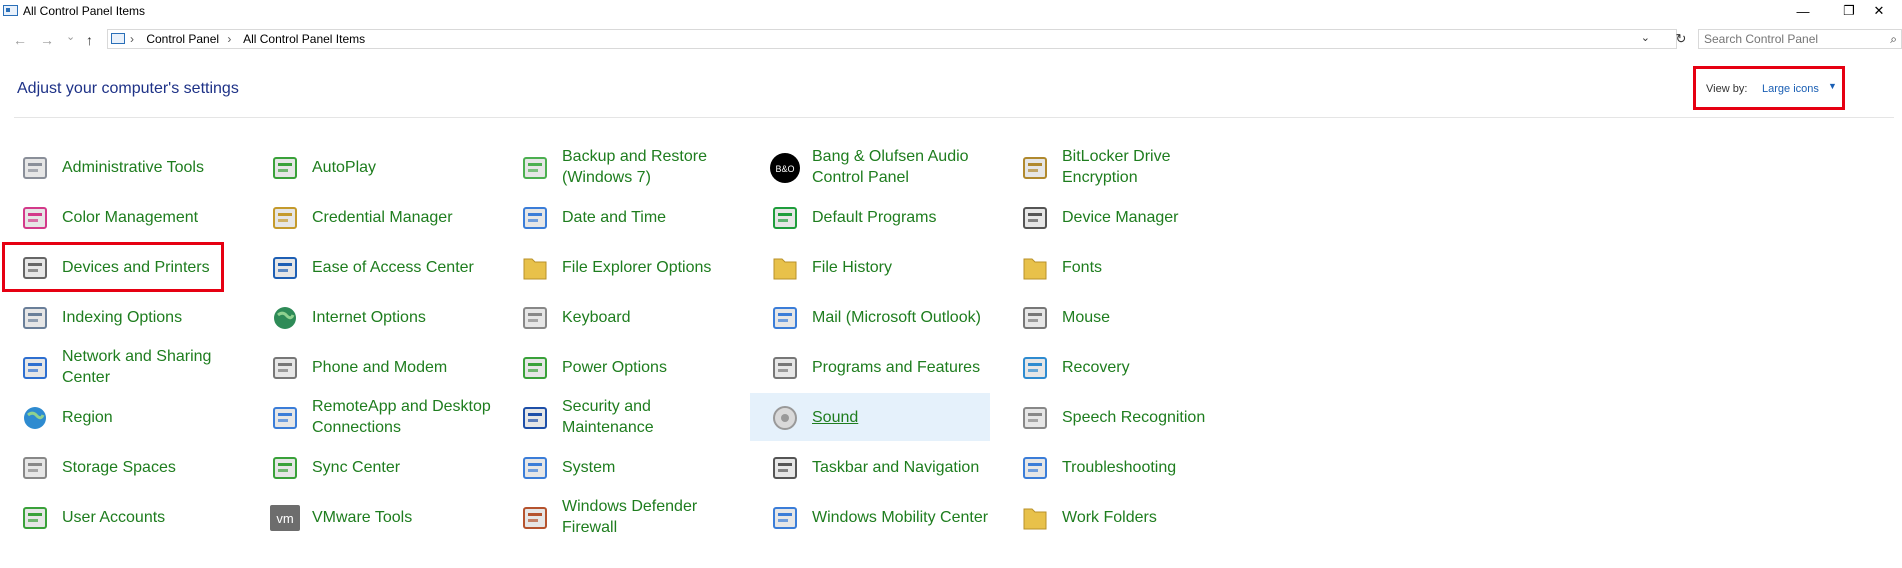  I want to click on control-panel-item: Administrative Tools, so click(120, 167).